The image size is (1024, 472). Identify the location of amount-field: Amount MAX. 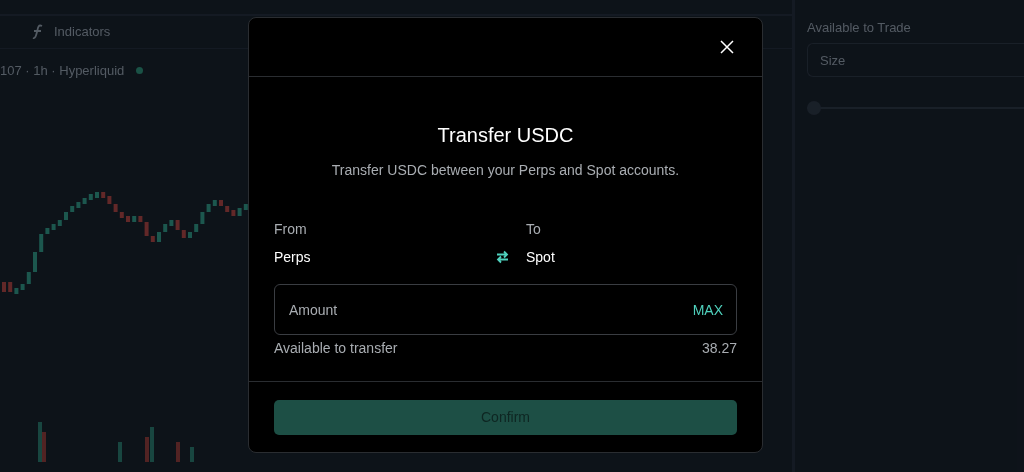
(505, 309).